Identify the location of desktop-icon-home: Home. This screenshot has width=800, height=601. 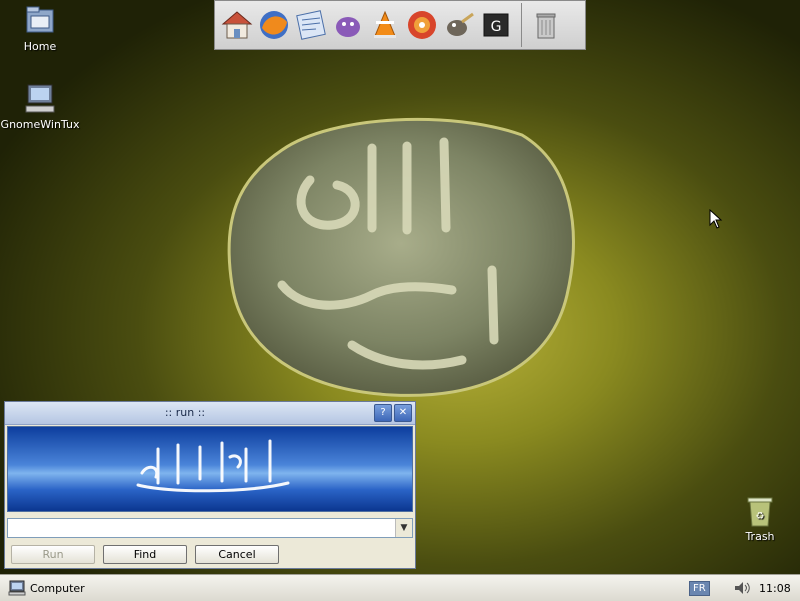
(41, 28).